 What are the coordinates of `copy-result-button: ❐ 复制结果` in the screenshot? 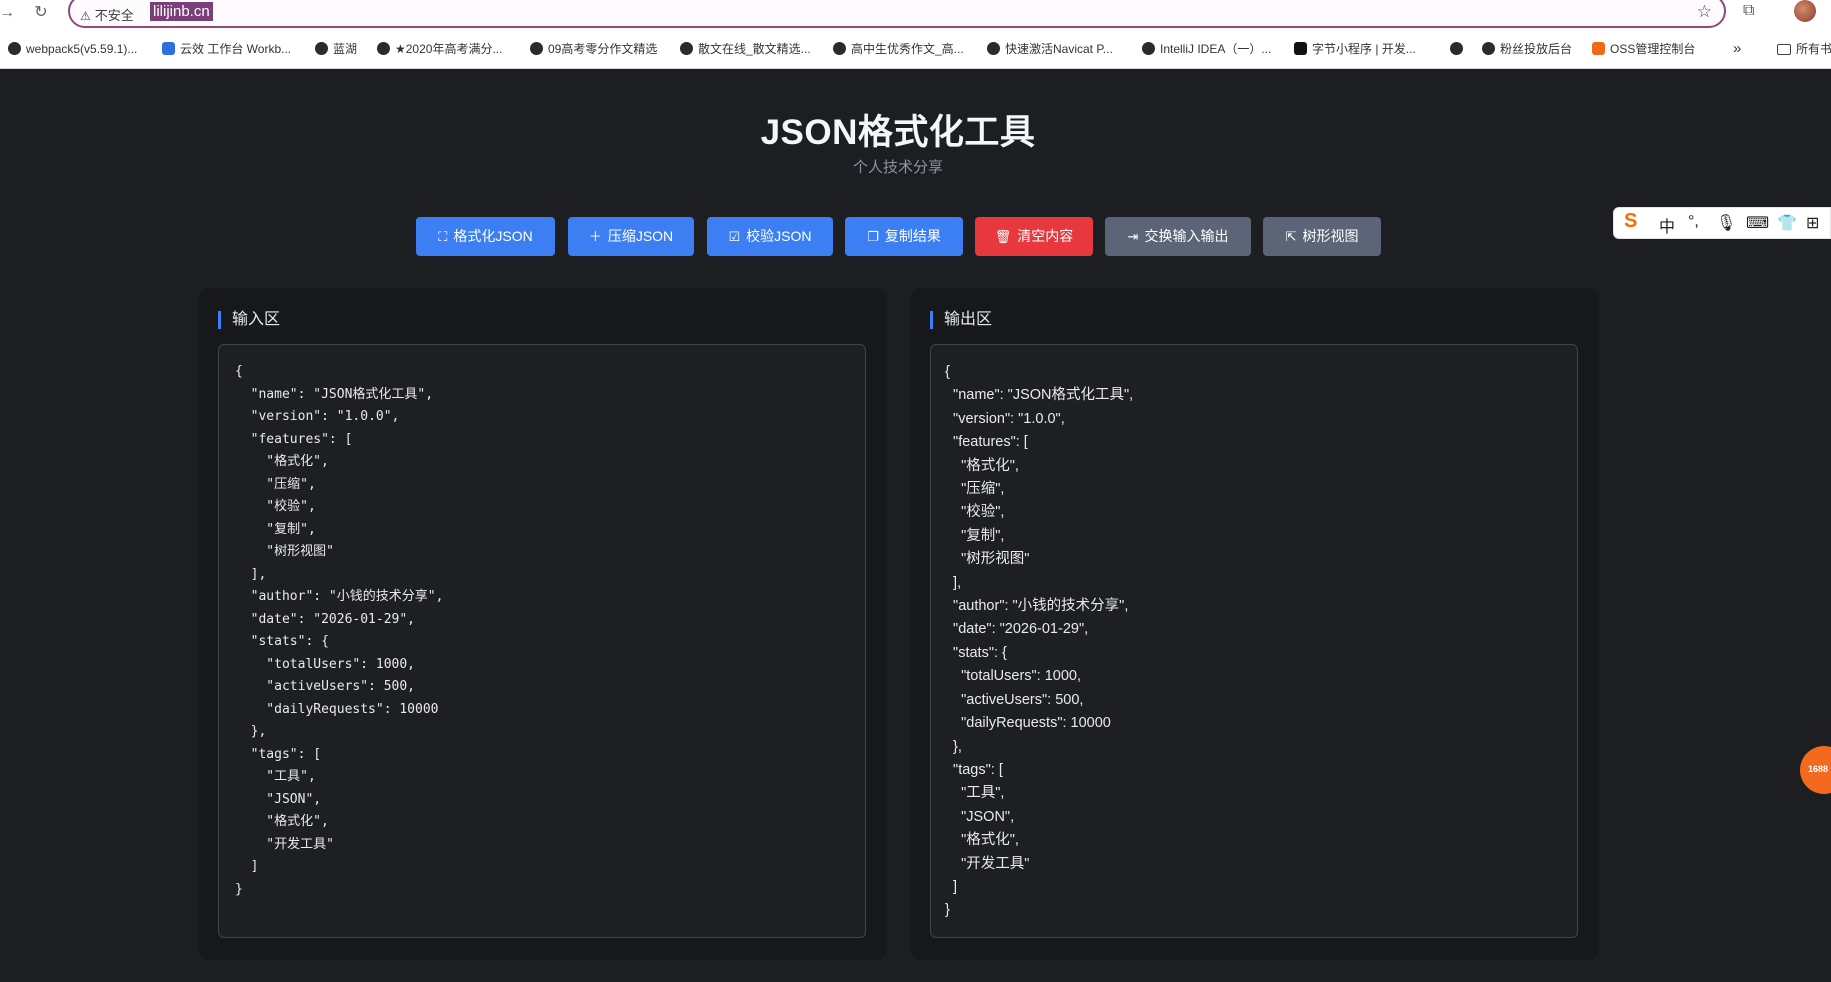 It's located at (904, 236).